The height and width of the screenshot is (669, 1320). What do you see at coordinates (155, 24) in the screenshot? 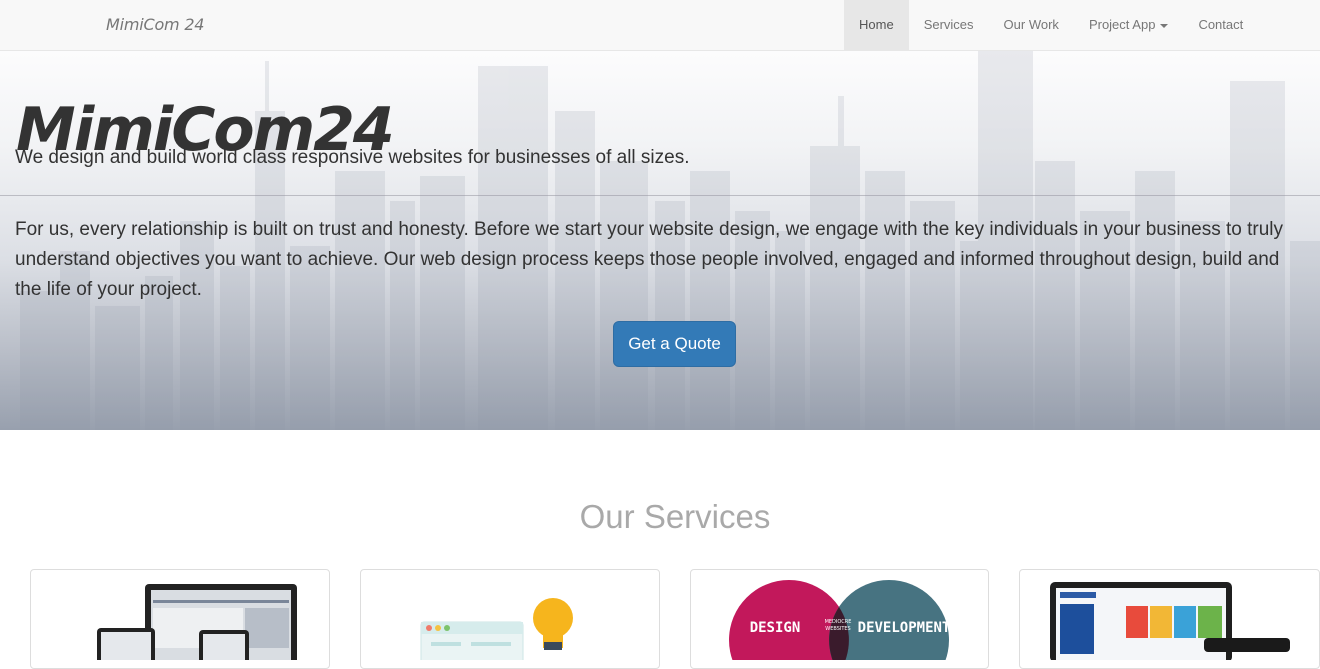
I see `brand-logo: MimiCom 24` at bounding box center [155, 24].